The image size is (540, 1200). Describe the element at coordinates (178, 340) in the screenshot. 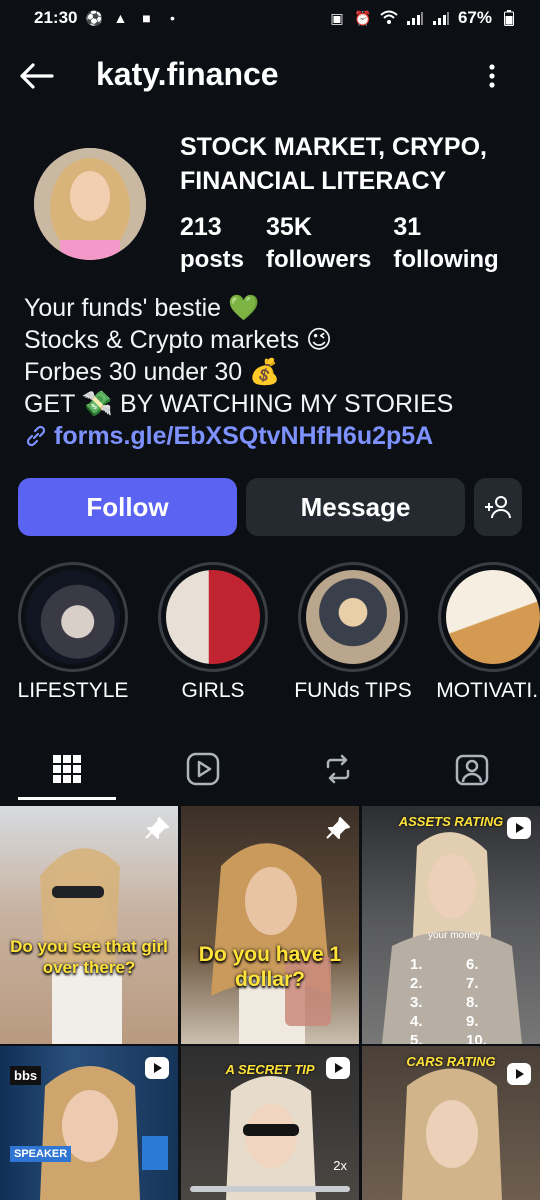

I see `bio-line: Stocks & Crypto markets 😉` at that location.